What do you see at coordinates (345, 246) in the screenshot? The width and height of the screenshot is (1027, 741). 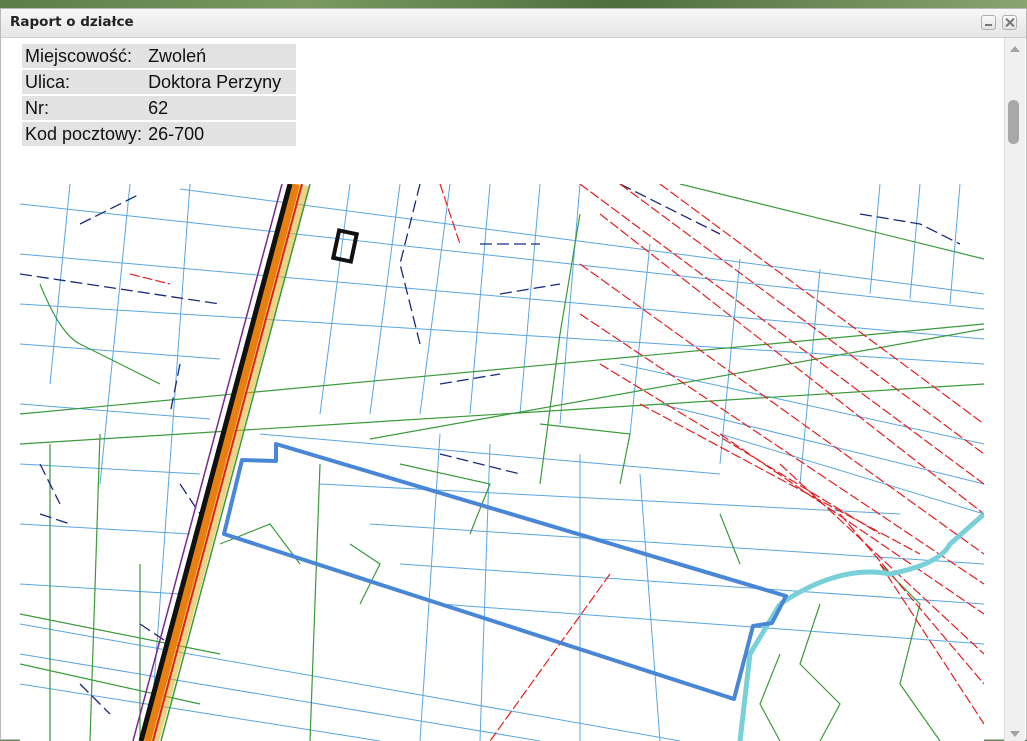 I see `building-outline` at bounding box center [345, 246].